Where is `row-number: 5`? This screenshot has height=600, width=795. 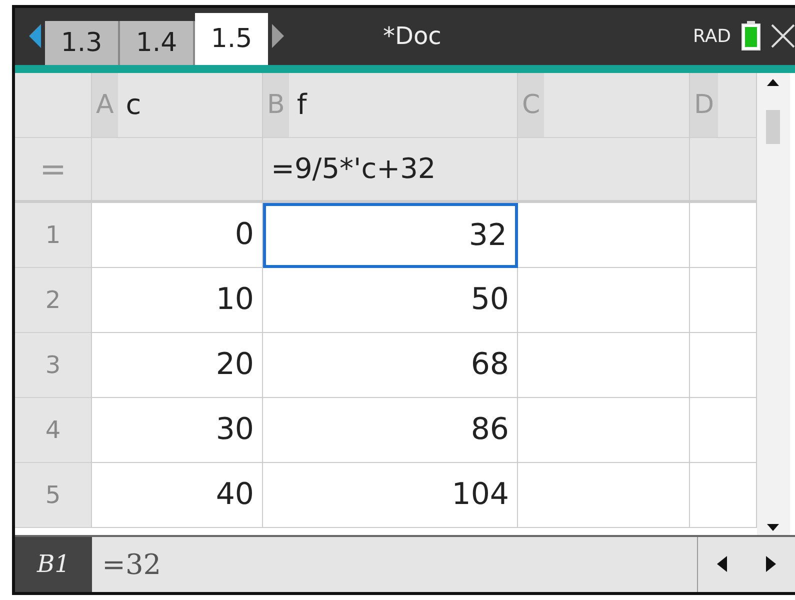
row-number: 5 is located at coordinates (53, 495).